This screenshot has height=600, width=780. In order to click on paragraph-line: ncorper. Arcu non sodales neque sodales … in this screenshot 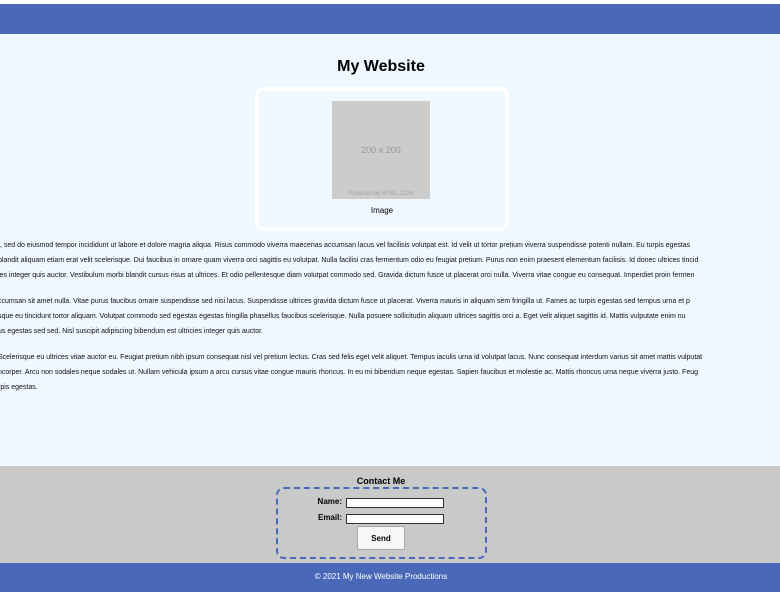, I will do `click(349, 372)`.